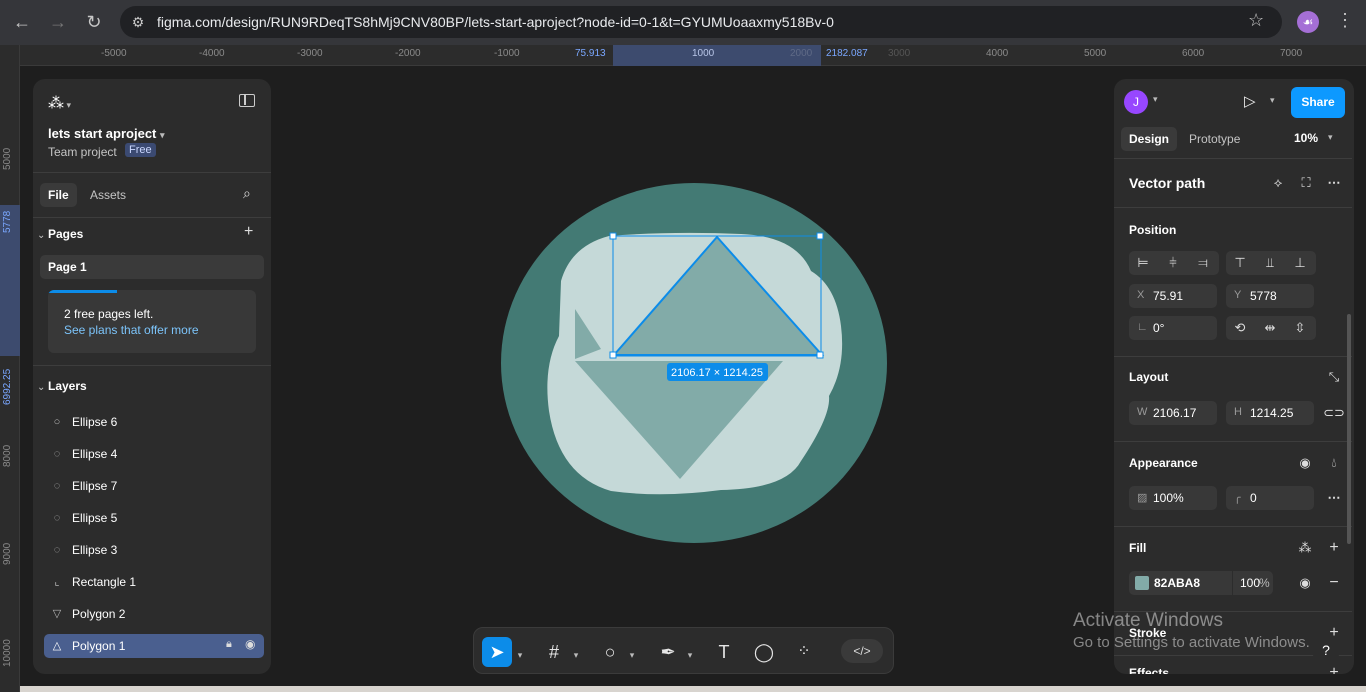 The height and width of the screenshot is (692, 1366). What do you see at coordinates (1238, 412) in the screenshot?
I see `h-label: H` at bounding box center [1238, 412].